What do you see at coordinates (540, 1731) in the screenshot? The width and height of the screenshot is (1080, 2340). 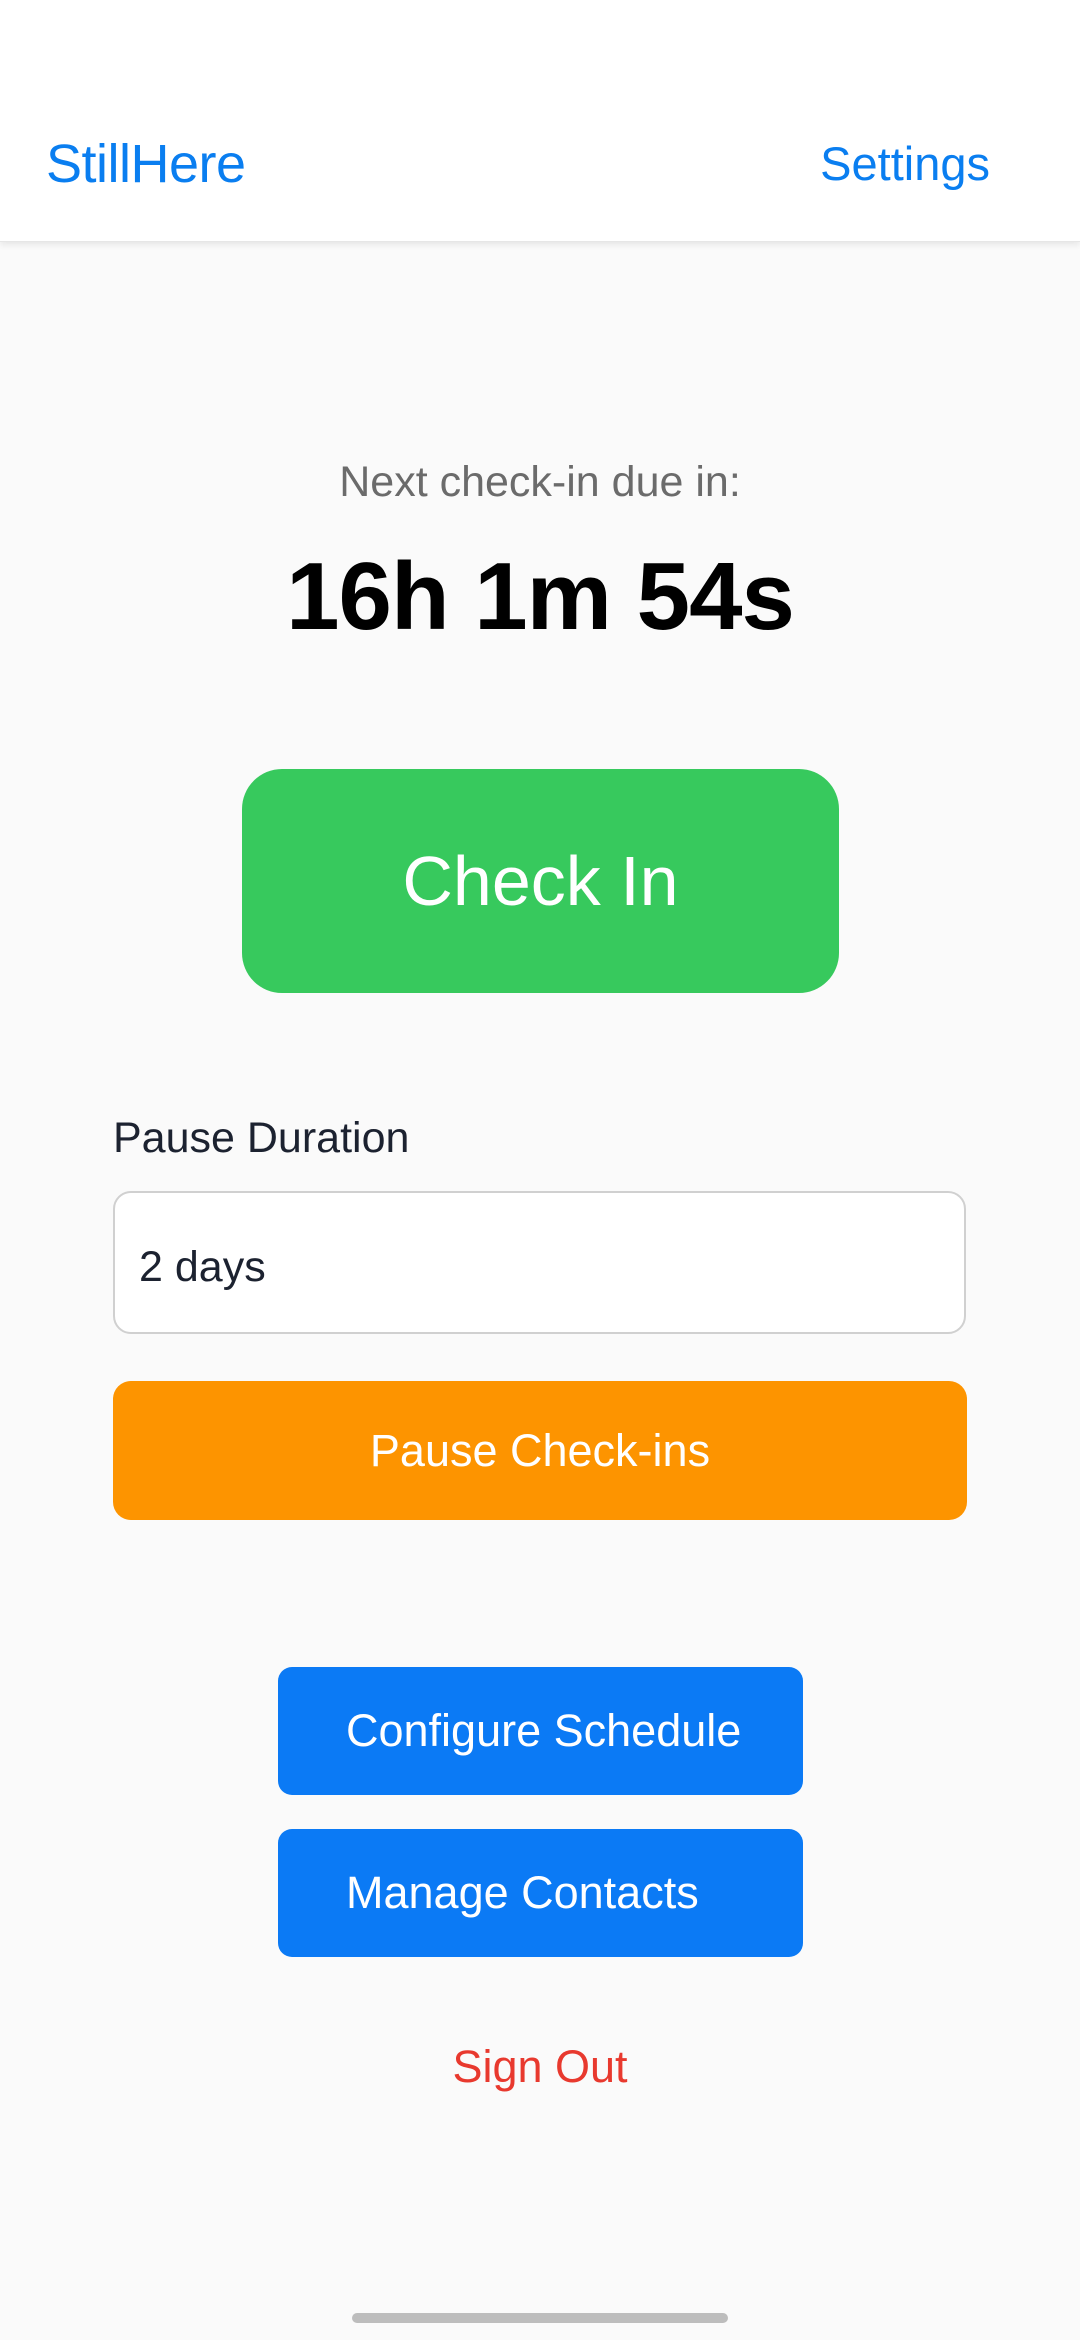 I see `configure-schedule-button: Configure Schedule` at bounding box center [540, 1731].